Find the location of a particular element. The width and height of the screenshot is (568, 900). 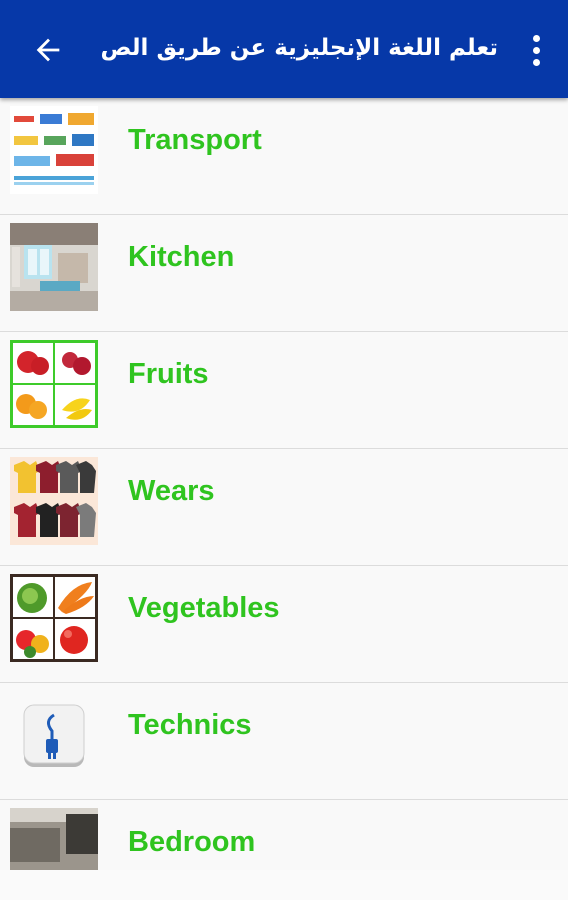

list-item-wears: Wears is located at coordinates (284, 507).